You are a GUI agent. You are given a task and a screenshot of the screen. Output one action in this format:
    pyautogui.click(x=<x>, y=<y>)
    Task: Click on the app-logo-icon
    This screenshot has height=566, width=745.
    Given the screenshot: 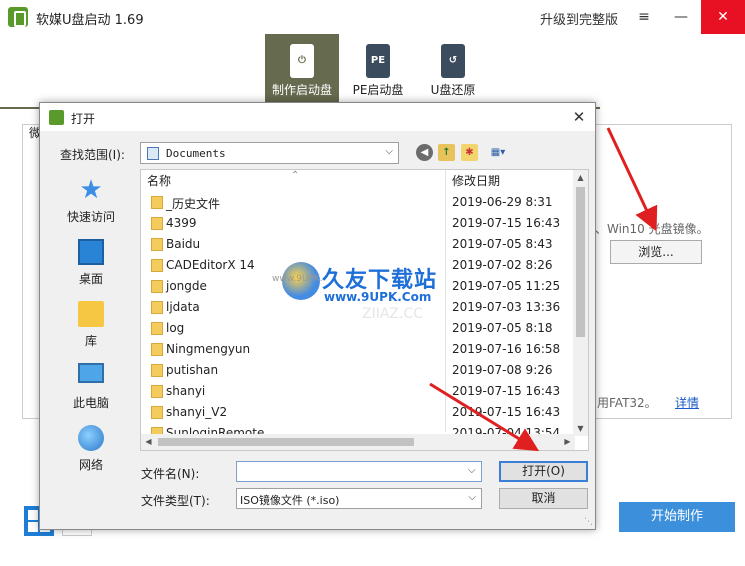 What is the action you would take?
    pyautogui.click(x=18, y=17)
    